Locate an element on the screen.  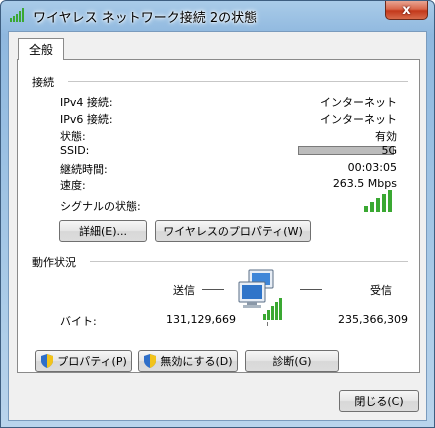
ssid-value: 5G is located at coordinates (389, 150).